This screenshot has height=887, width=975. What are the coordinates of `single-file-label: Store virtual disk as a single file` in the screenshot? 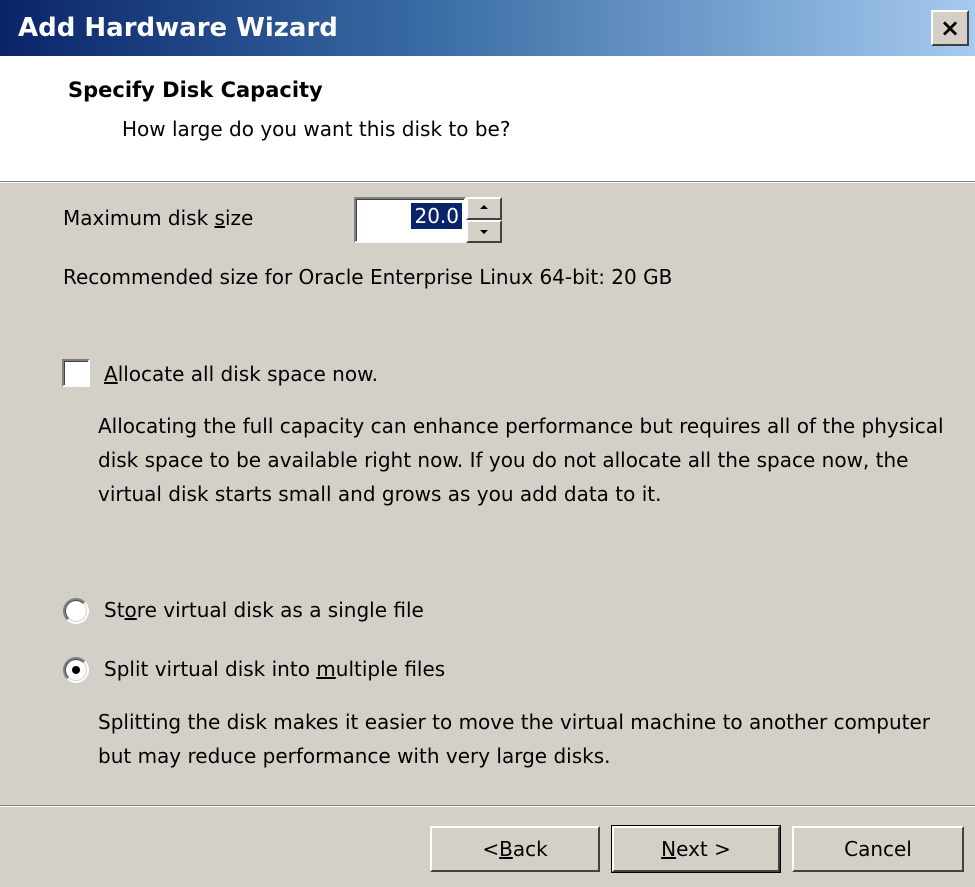 It's located at (264, 610).